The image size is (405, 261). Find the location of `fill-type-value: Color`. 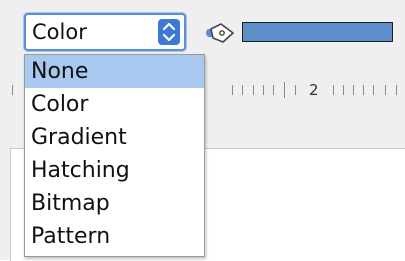

fill-type-value: Color is located at coordinates (59, 32).